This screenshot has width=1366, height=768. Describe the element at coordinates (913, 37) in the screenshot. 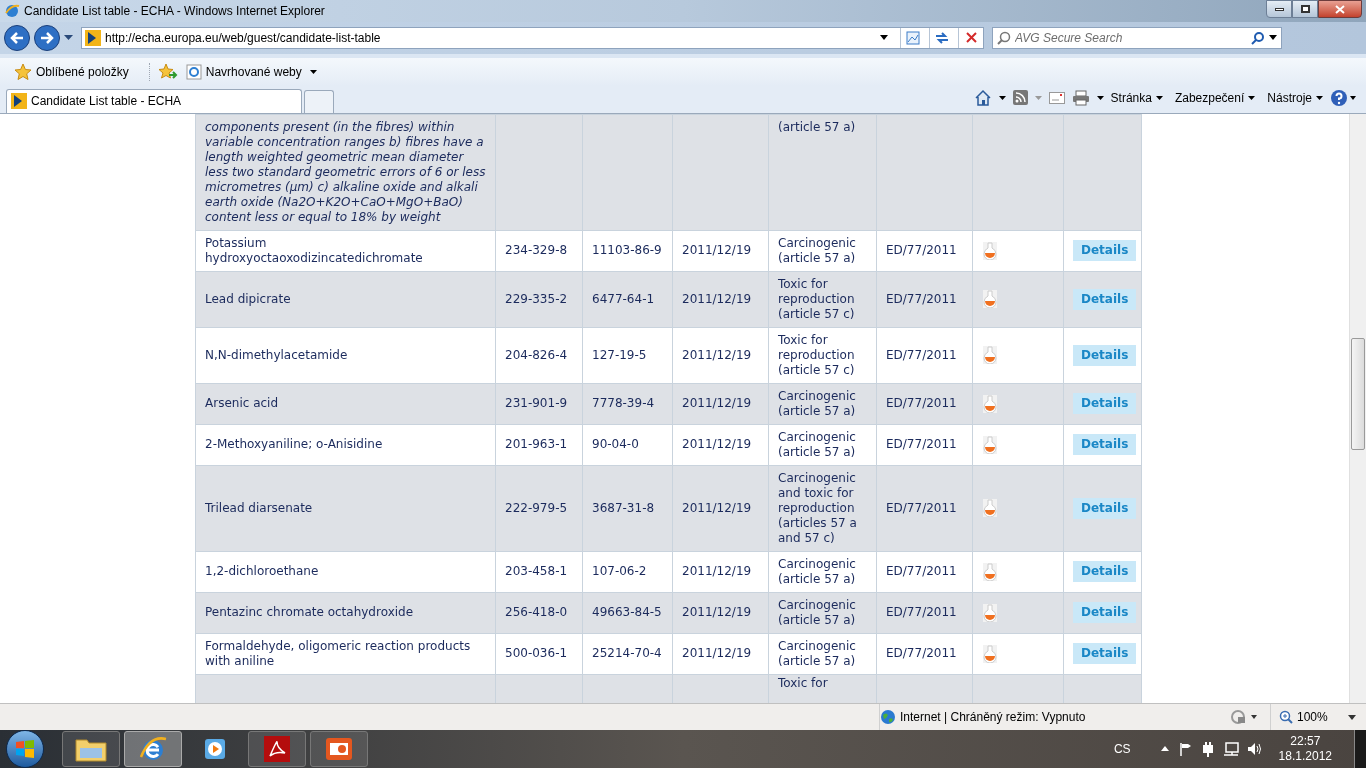

I see `page-chart-icon` at that location.